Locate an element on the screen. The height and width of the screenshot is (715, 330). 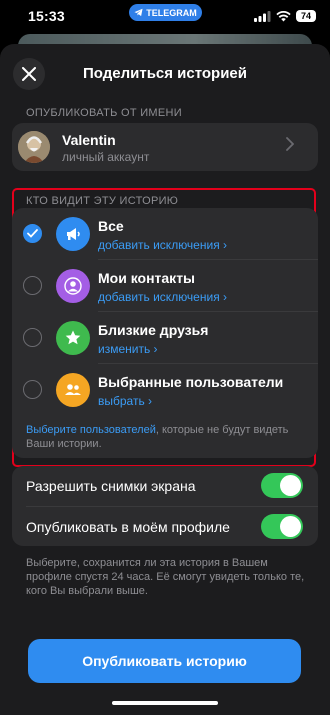
publish-story-button: Опубликовать историю is located at coordinates (164, 661).